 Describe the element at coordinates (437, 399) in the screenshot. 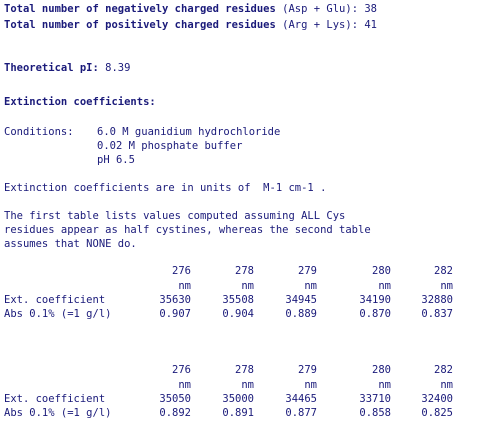

I see `ext-coefficient-cell: 32400` at that location.